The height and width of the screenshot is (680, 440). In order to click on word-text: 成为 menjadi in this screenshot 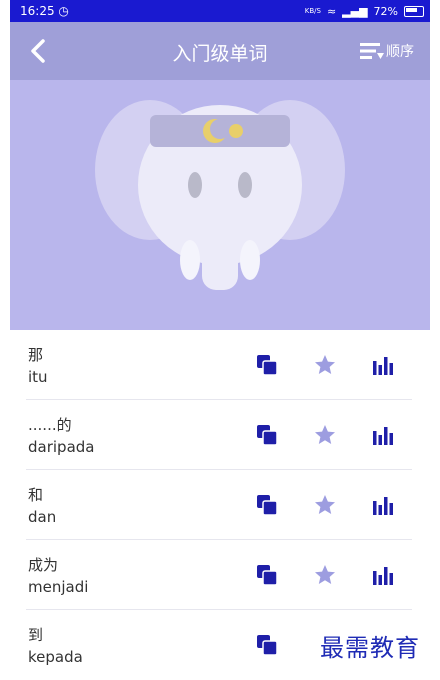, I will do `click(58, 576)`.